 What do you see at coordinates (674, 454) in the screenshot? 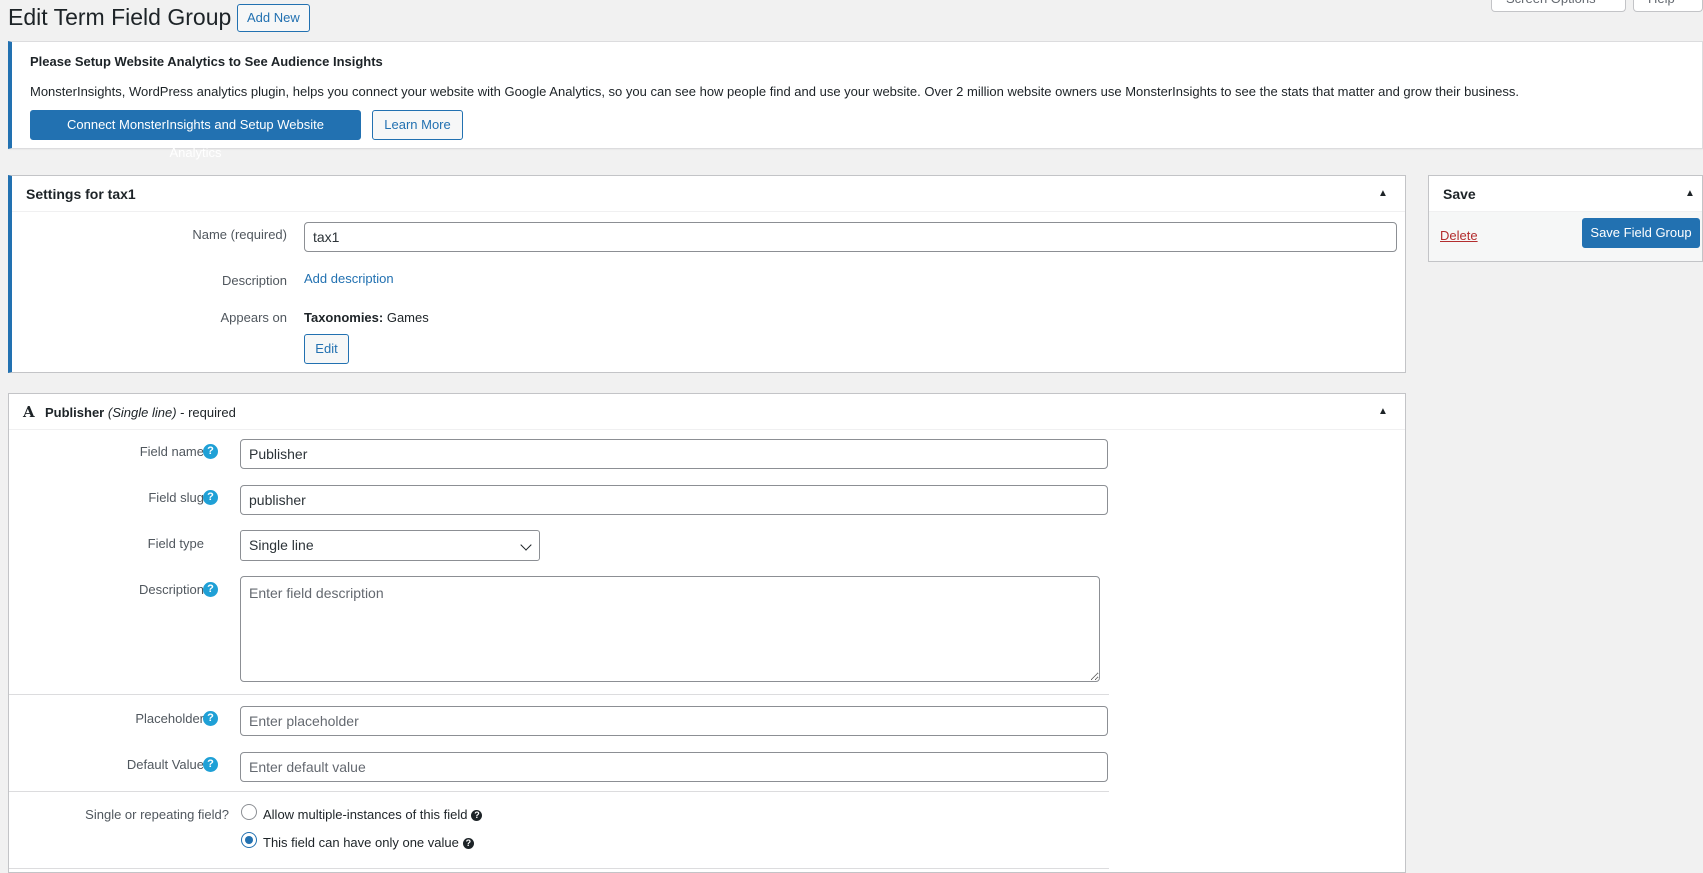
I see `field-name-input` at bounding box center [674, 454].